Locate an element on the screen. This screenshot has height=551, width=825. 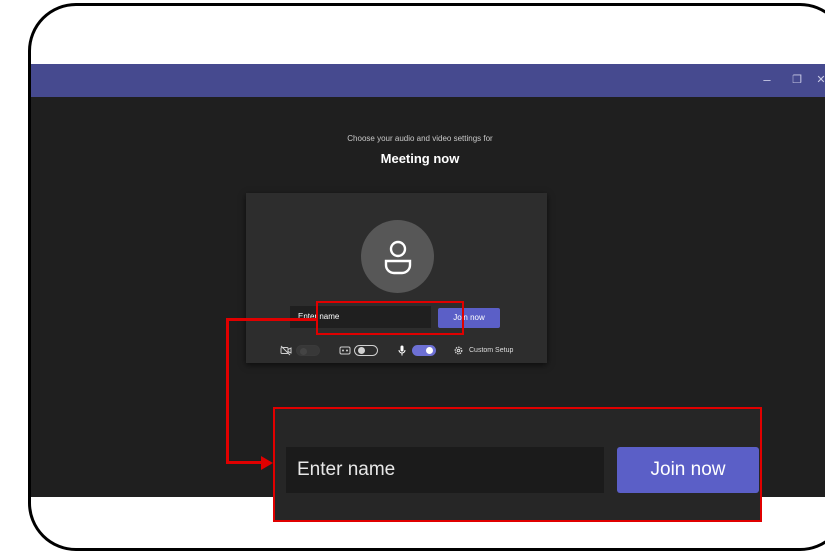
video-preview-card: Enter name Join now Custom Setup is located at coordinates (396, 278).